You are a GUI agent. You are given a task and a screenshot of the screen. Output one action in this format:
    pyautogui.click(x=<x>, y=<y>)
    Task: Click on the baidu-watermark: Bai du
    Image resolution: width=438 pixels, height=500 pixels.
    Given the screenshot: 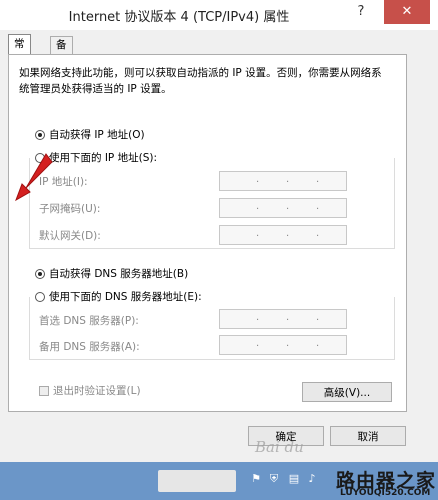 What is the action you would take?
    pyautogui.click(x=279, y=447)
    